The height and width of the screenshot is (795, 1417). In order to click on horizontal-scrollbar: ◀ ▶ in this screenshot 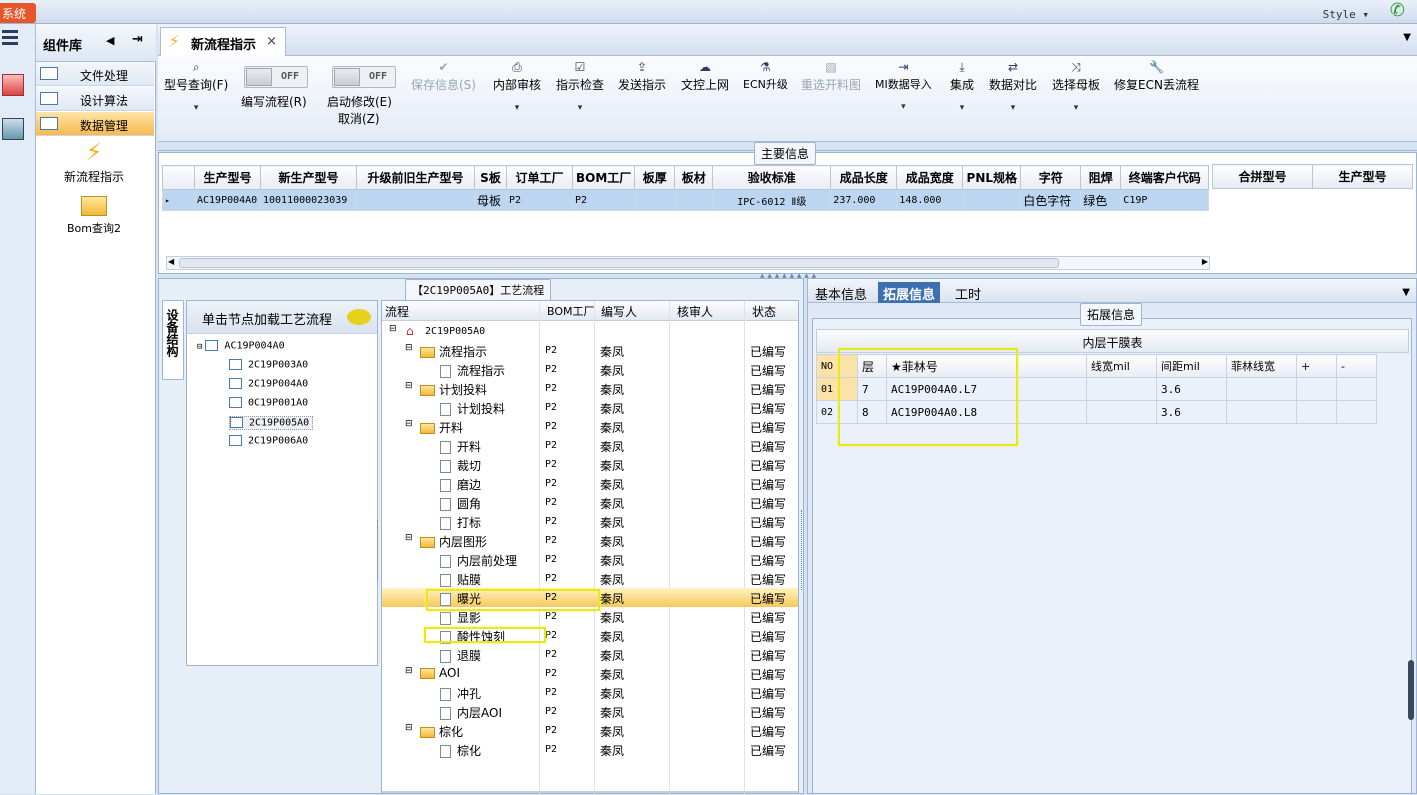, I will do `click(688, 263)`.